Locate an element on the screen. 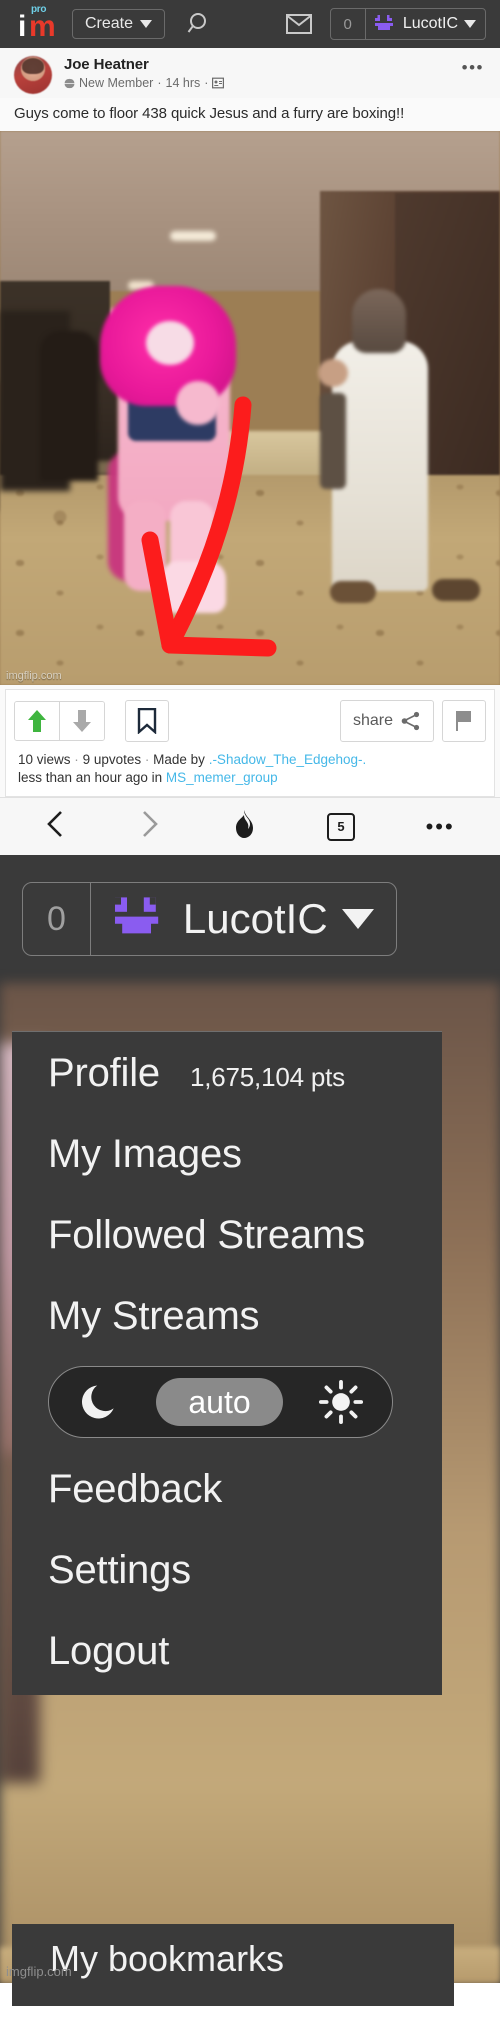 The width and height of the screenshot is (500, 2031). flag-icon is located at coordinates (463, 721).